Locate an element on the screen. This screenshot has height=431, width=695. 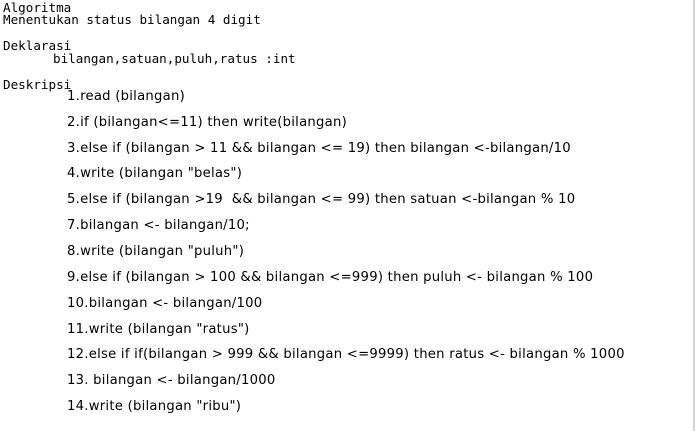
step-line: 13. bilangan <- bilangan/1000 is located at coordinates (171, 380).